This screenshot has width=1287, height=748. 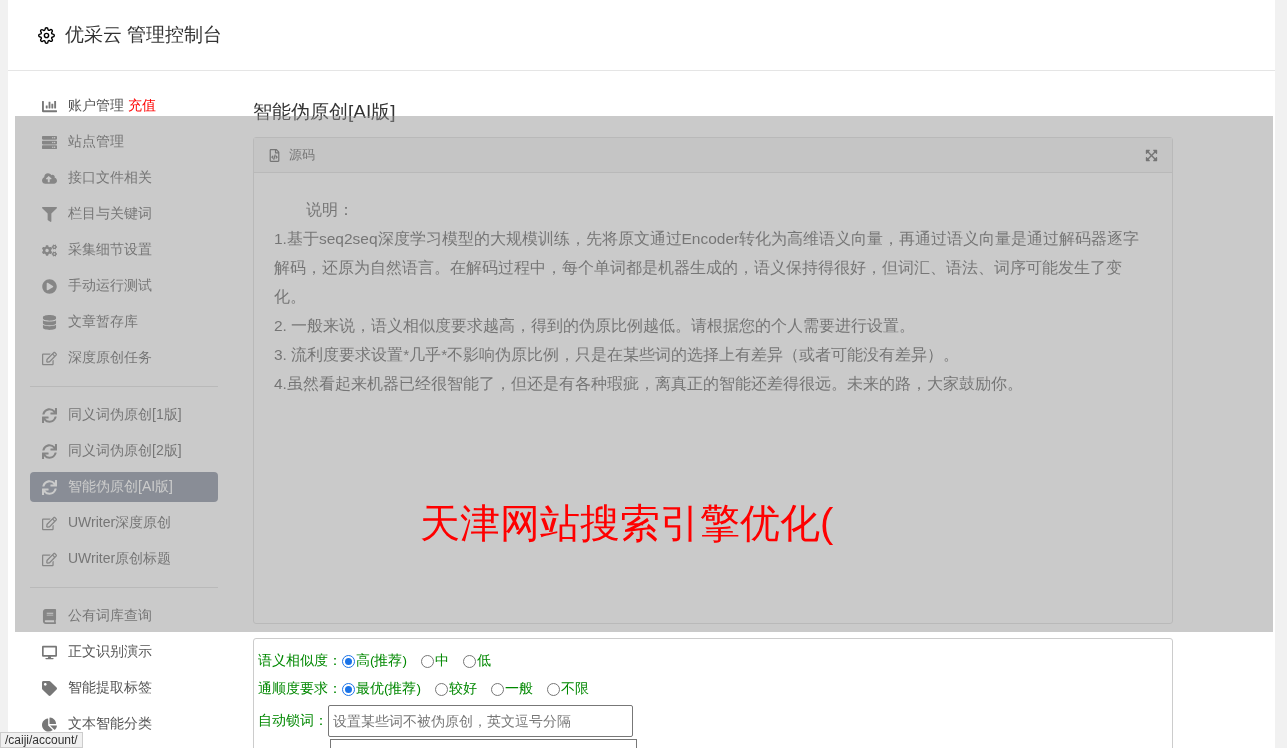 What do you see at coordinates (142, 106) in the screenshot?
I see `recharge-link: 充值` at bounding box center [142, 106].